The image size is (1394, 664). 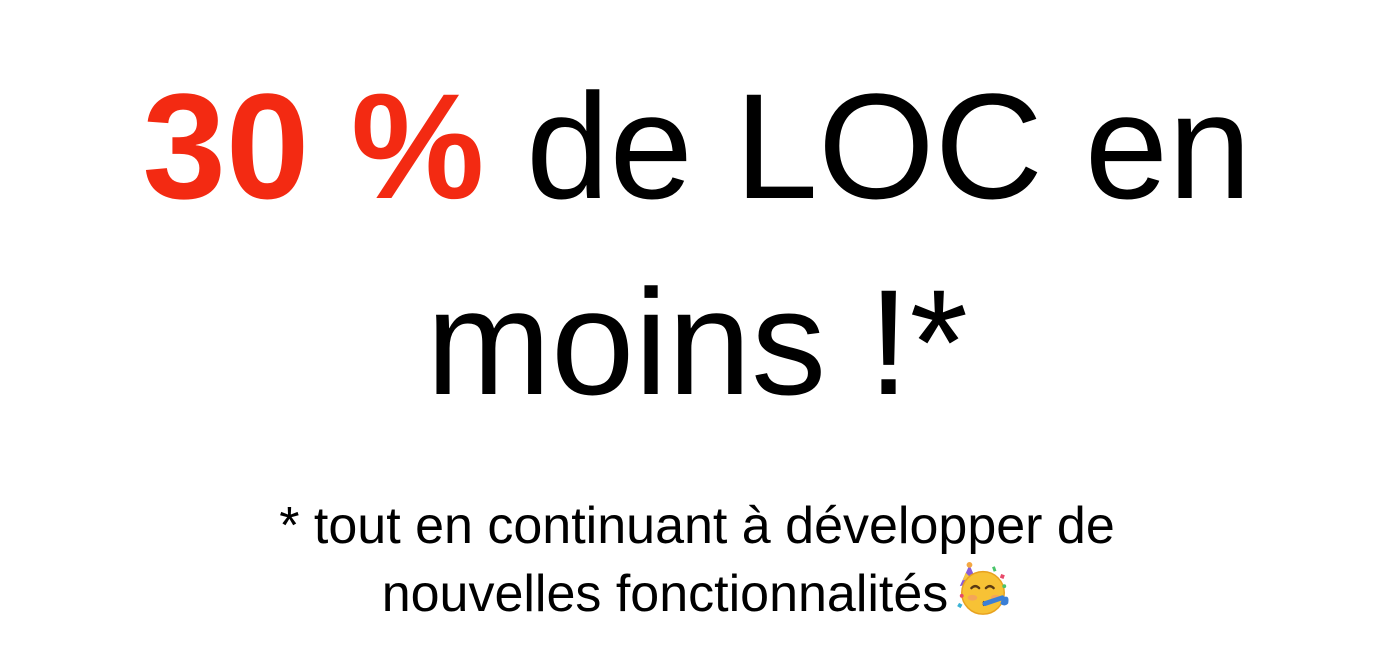 I want to click on footnote-line-2: nouvelles fonctionnalités, so click(x=697, y=594).